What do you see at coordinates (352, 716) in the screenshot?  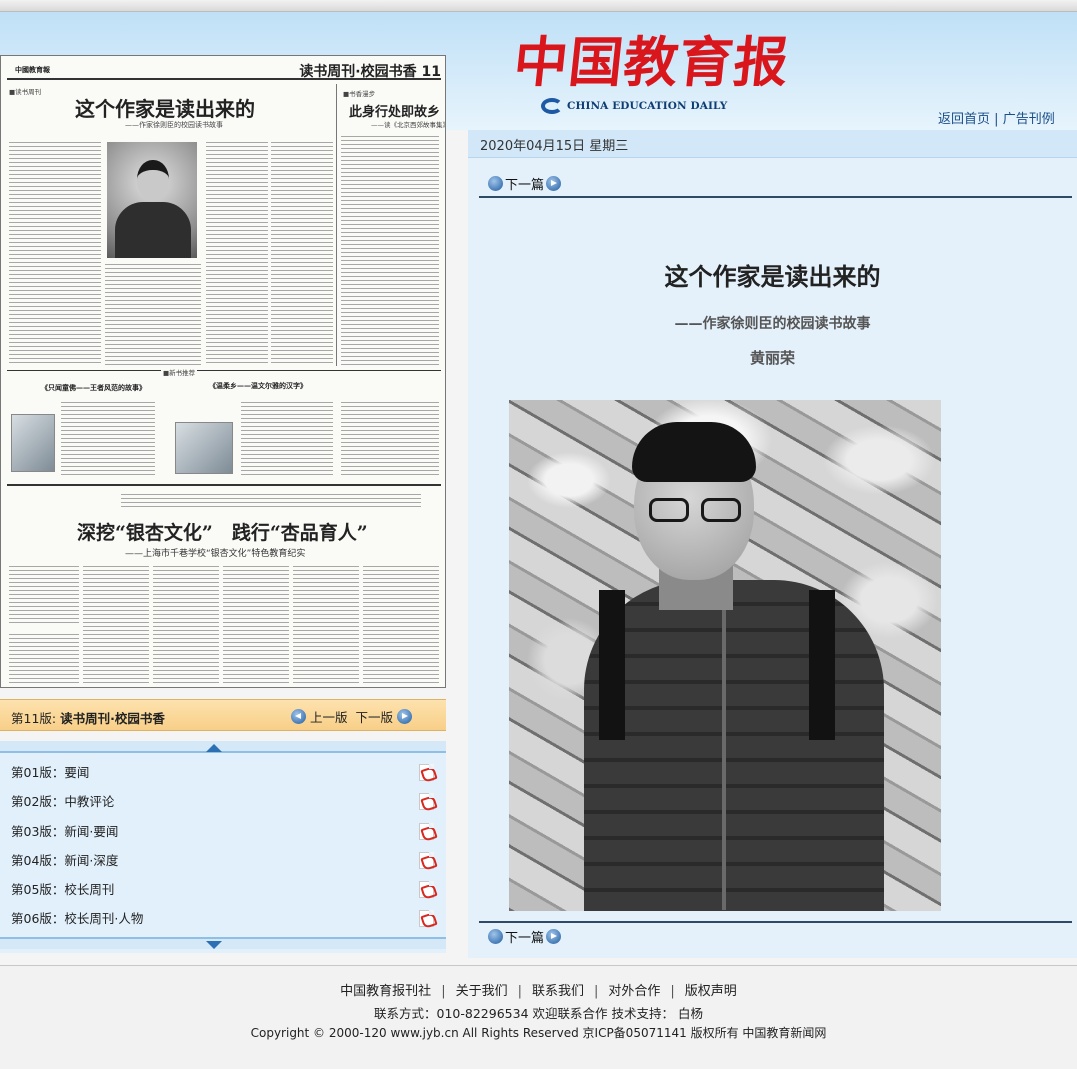 I see `edition-nav: 上一版 下一版` at bounding box center [352, 716].